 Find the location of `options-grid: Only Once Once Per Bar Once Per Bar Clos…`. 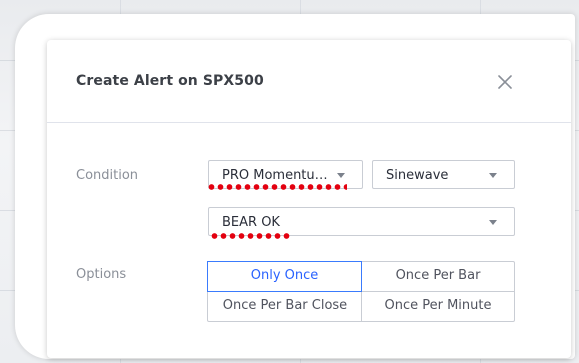

options-grid: Only Once Once Per Bar Once Per Bar Clos… is located at coordinates (361, 291).